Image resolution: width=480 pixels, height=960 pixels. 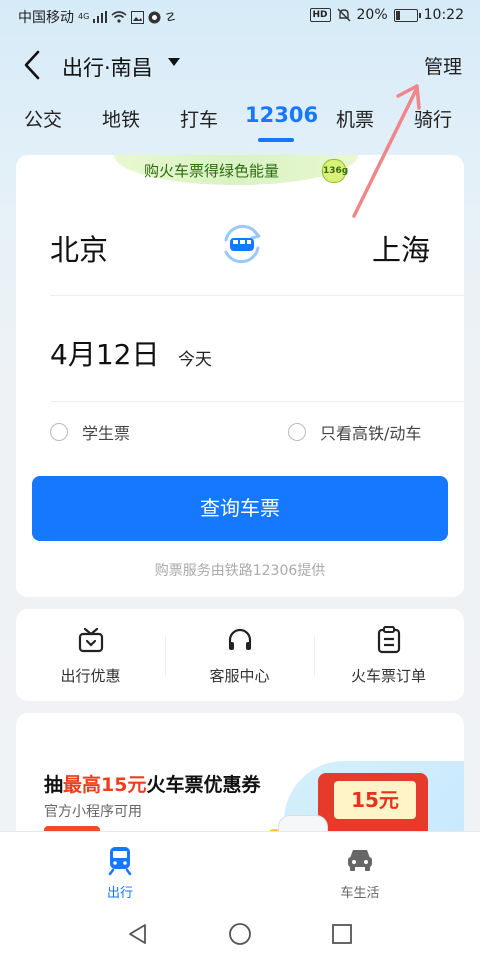 I want to click on mute-bell-icon, so click(x=344, y=15).